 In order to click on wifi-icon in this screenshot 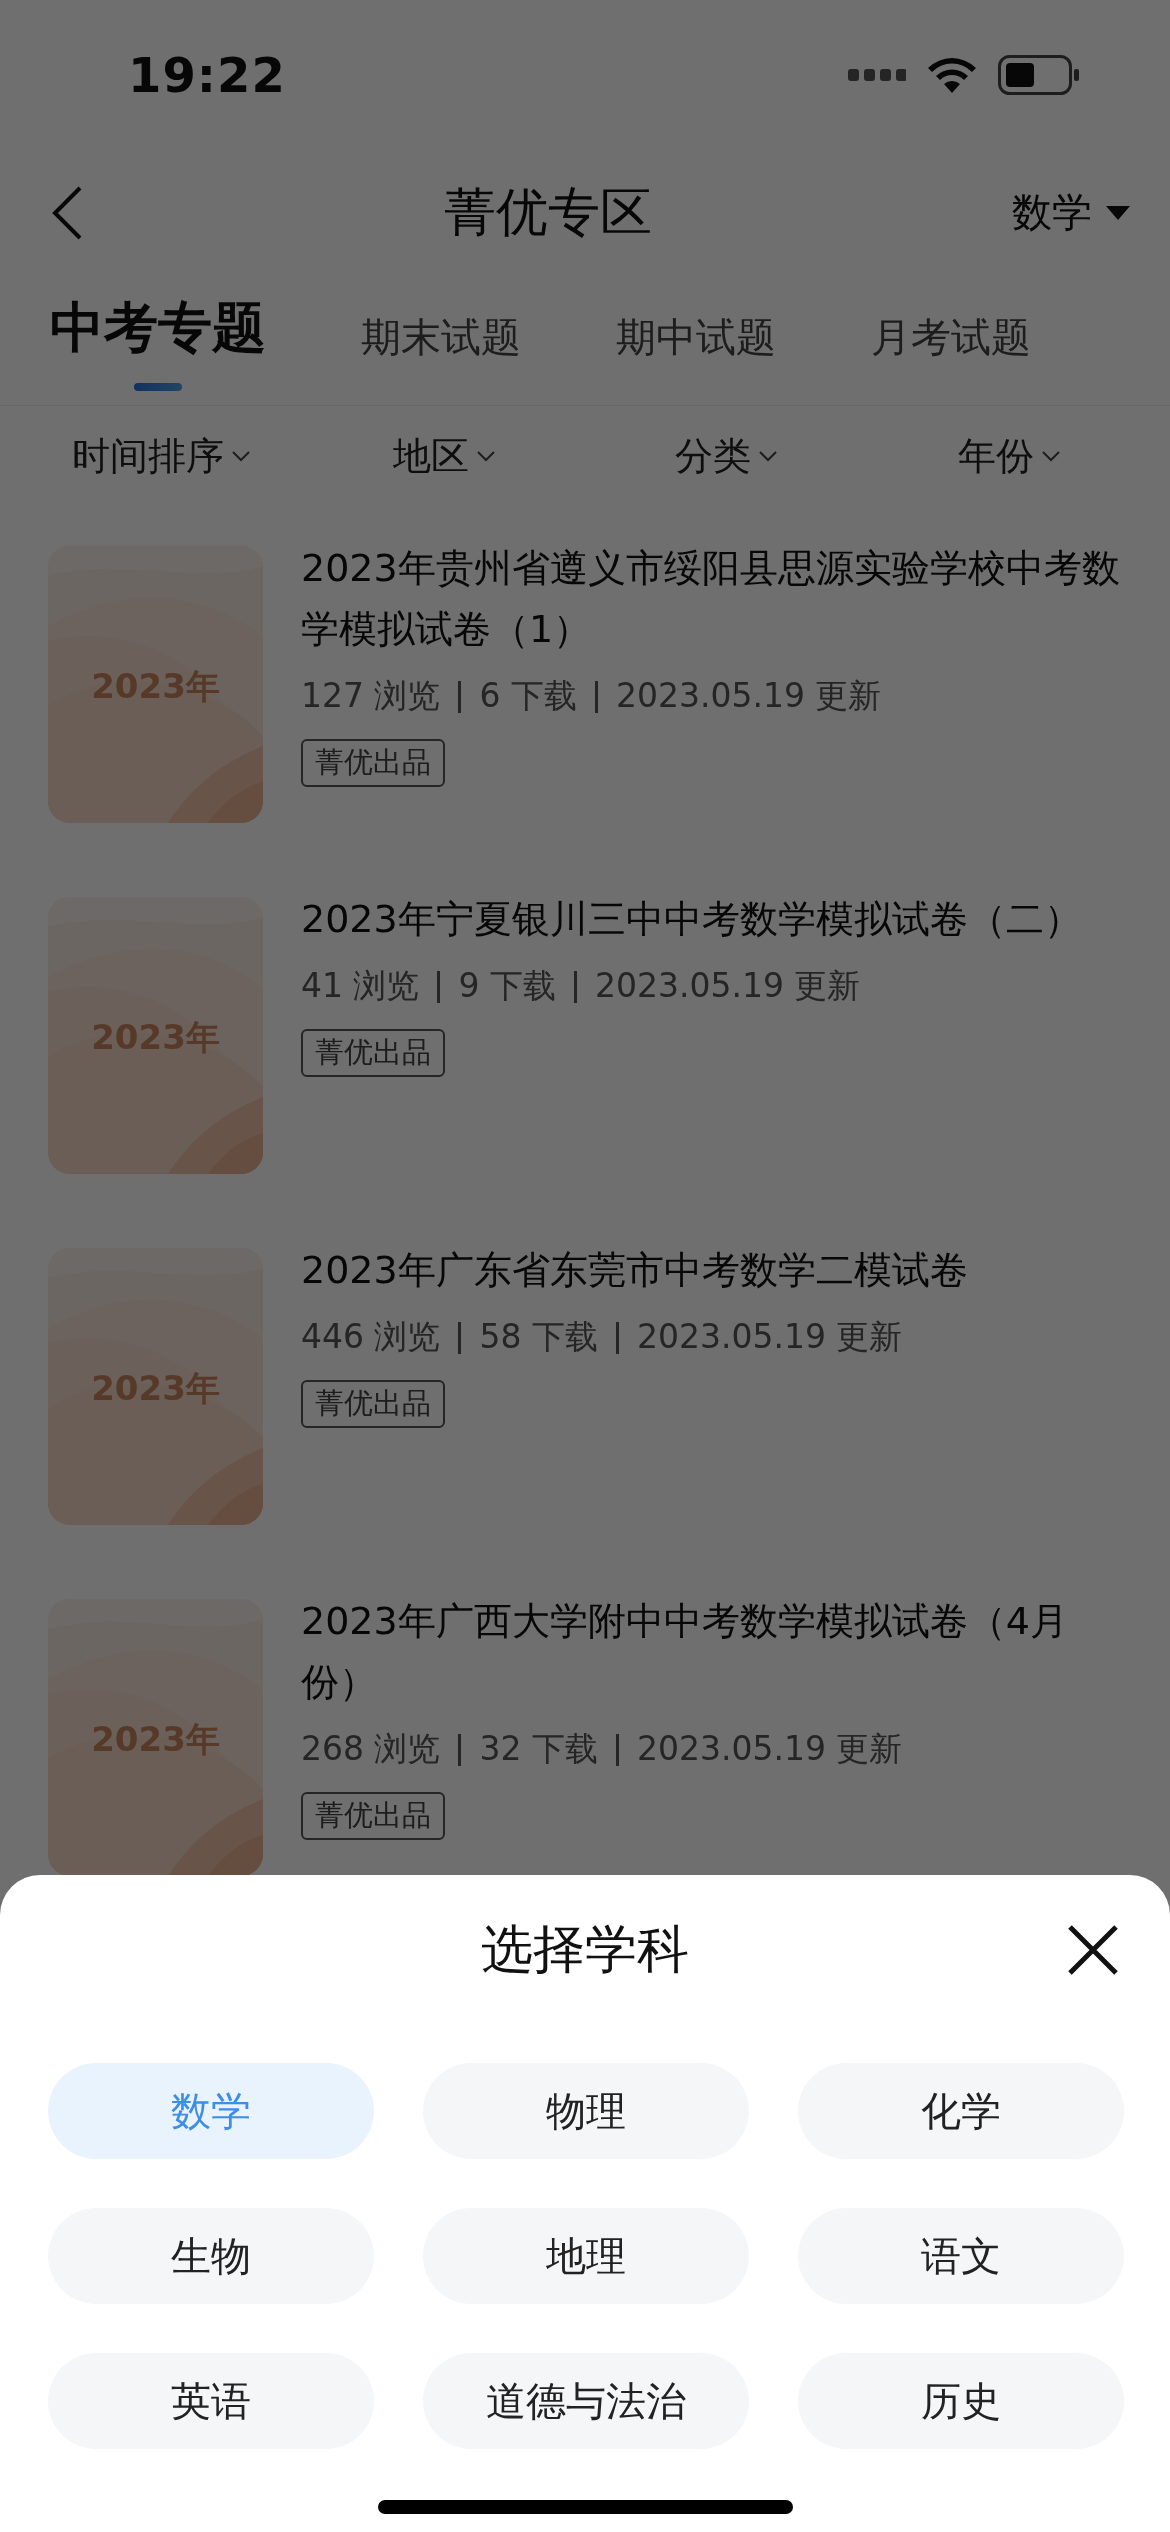, I will do `click(952, 75)`.